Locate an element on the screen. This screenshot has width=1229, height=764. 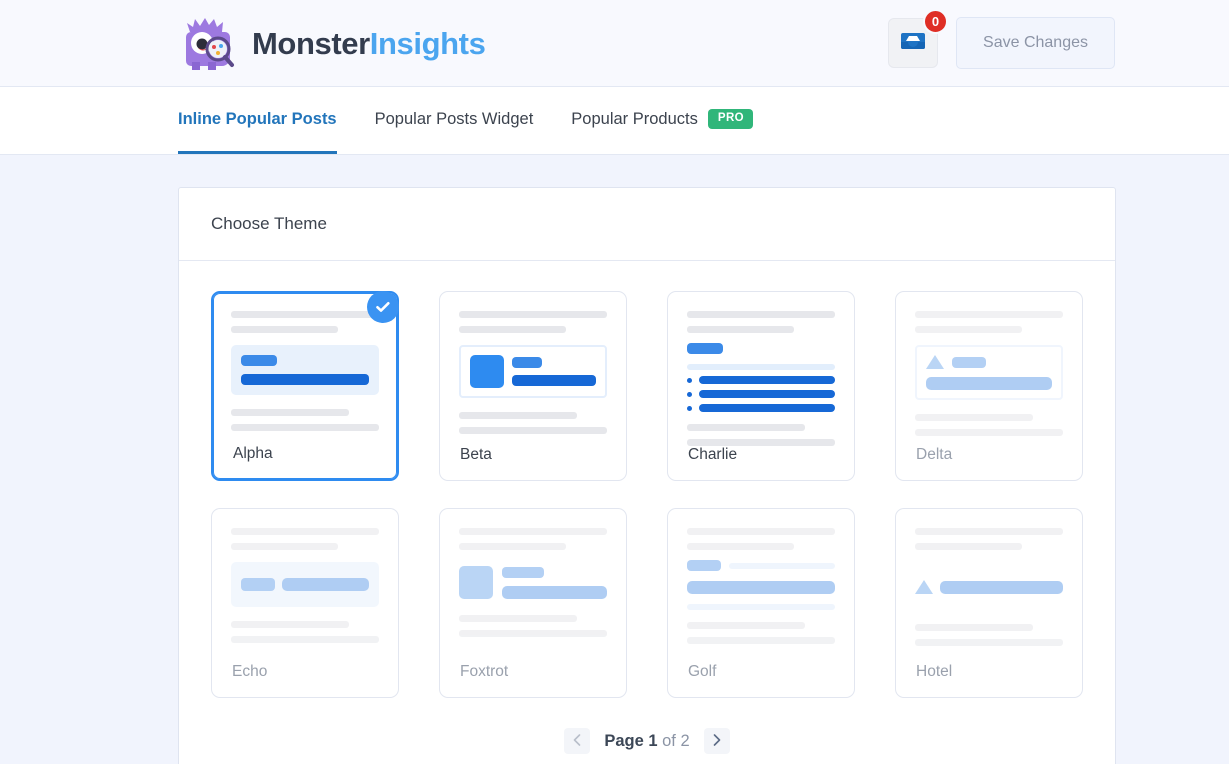
pagination-total-pages: 2 is located at coordinates (685, 740).